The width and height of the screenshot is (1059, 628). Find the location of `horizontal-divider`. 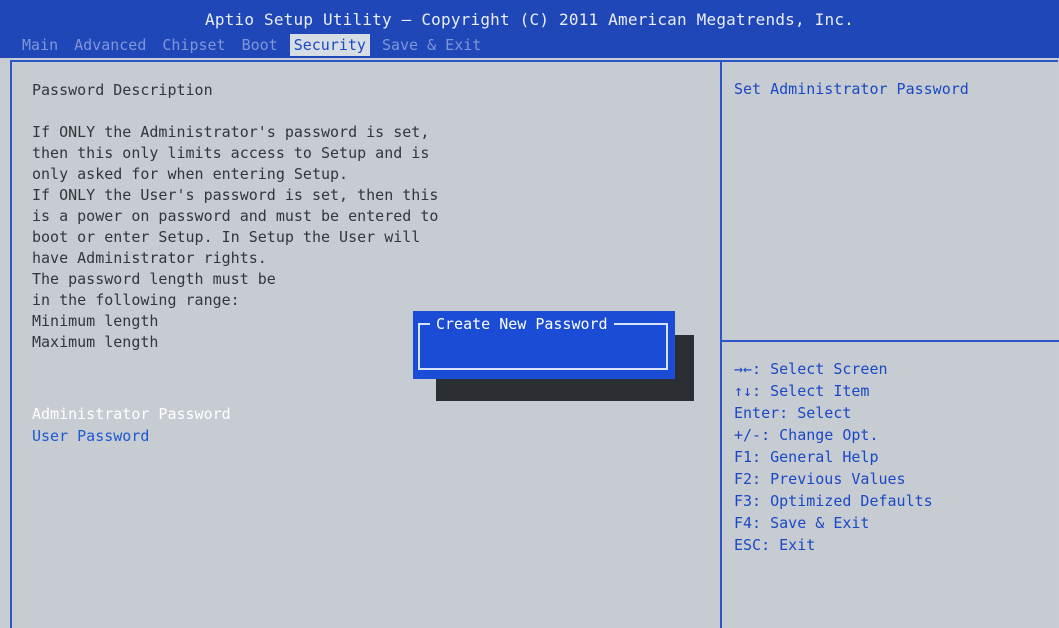

horizontal-divider is located at coordinates (890, 341).